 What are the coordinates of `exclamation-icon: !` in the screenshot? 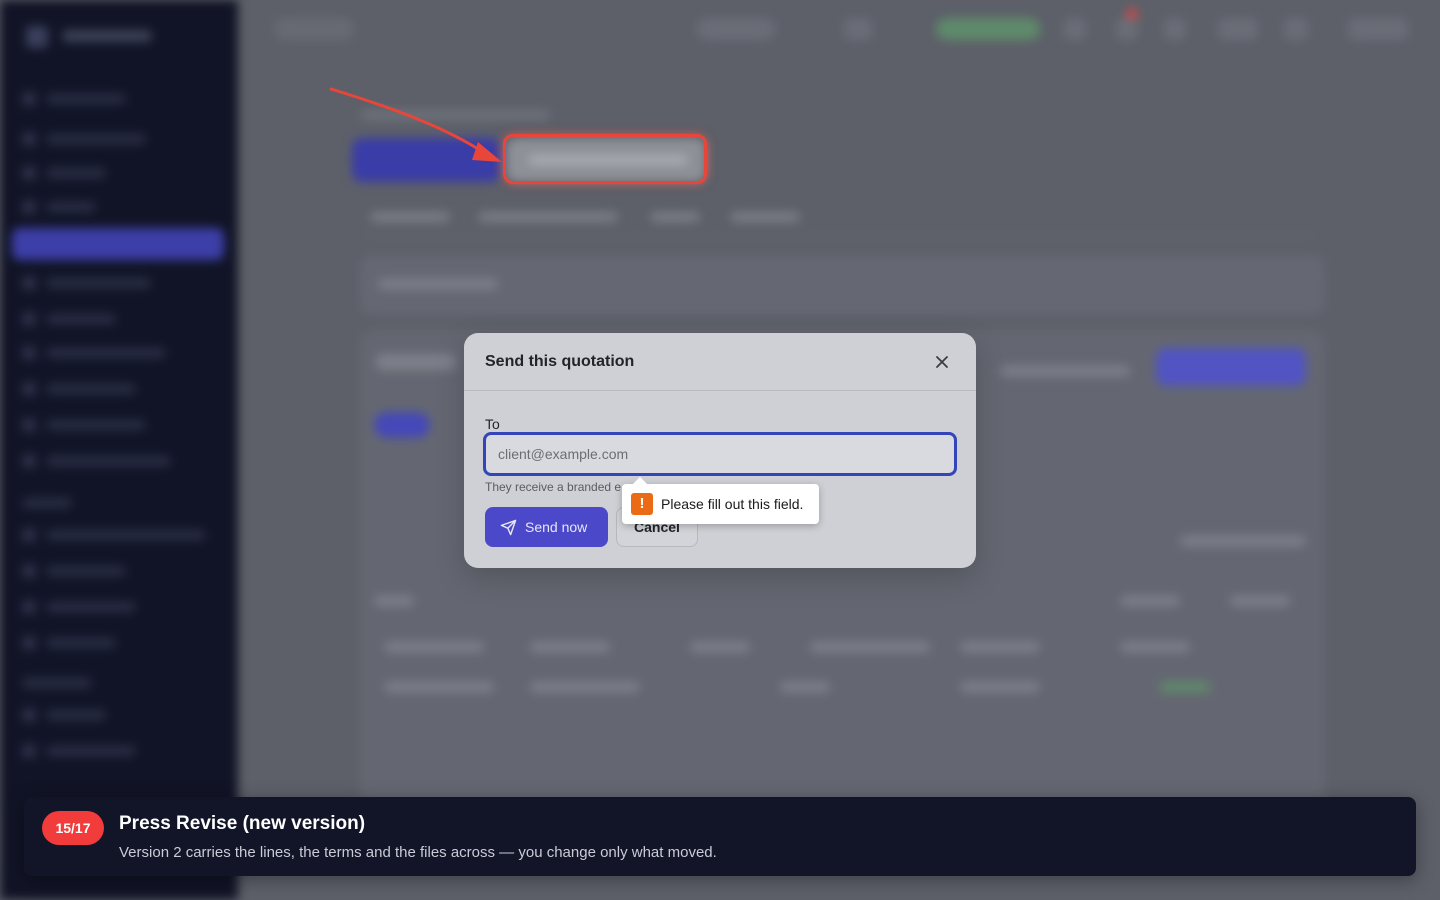 It's located at (642, 504).